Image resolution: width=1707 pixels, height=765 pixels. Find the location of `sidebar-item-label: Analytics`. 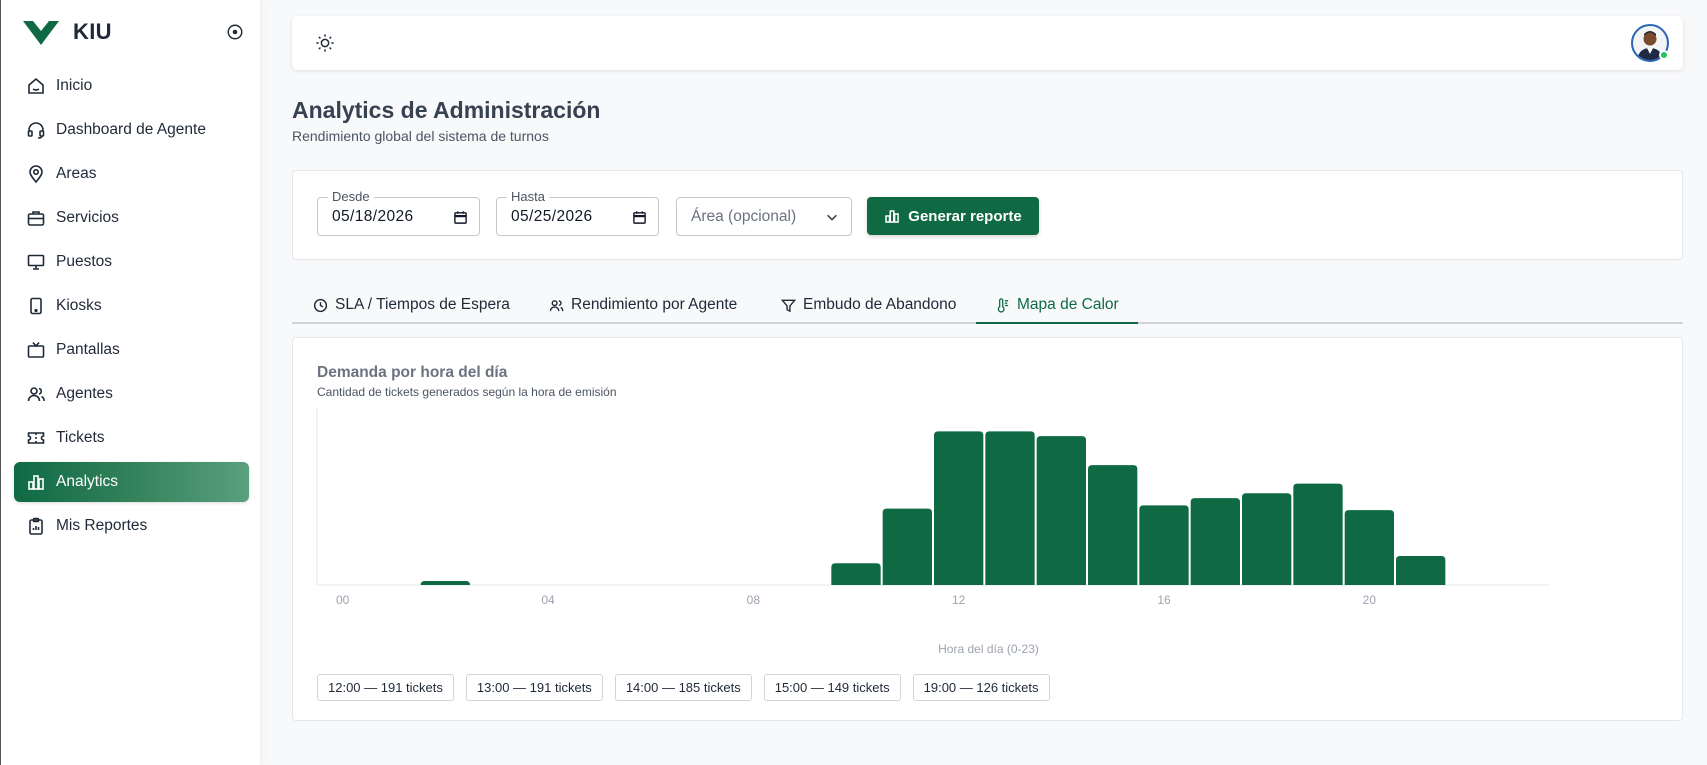

sidebar-item-label: Analytics is located at coordinates (87, 481).